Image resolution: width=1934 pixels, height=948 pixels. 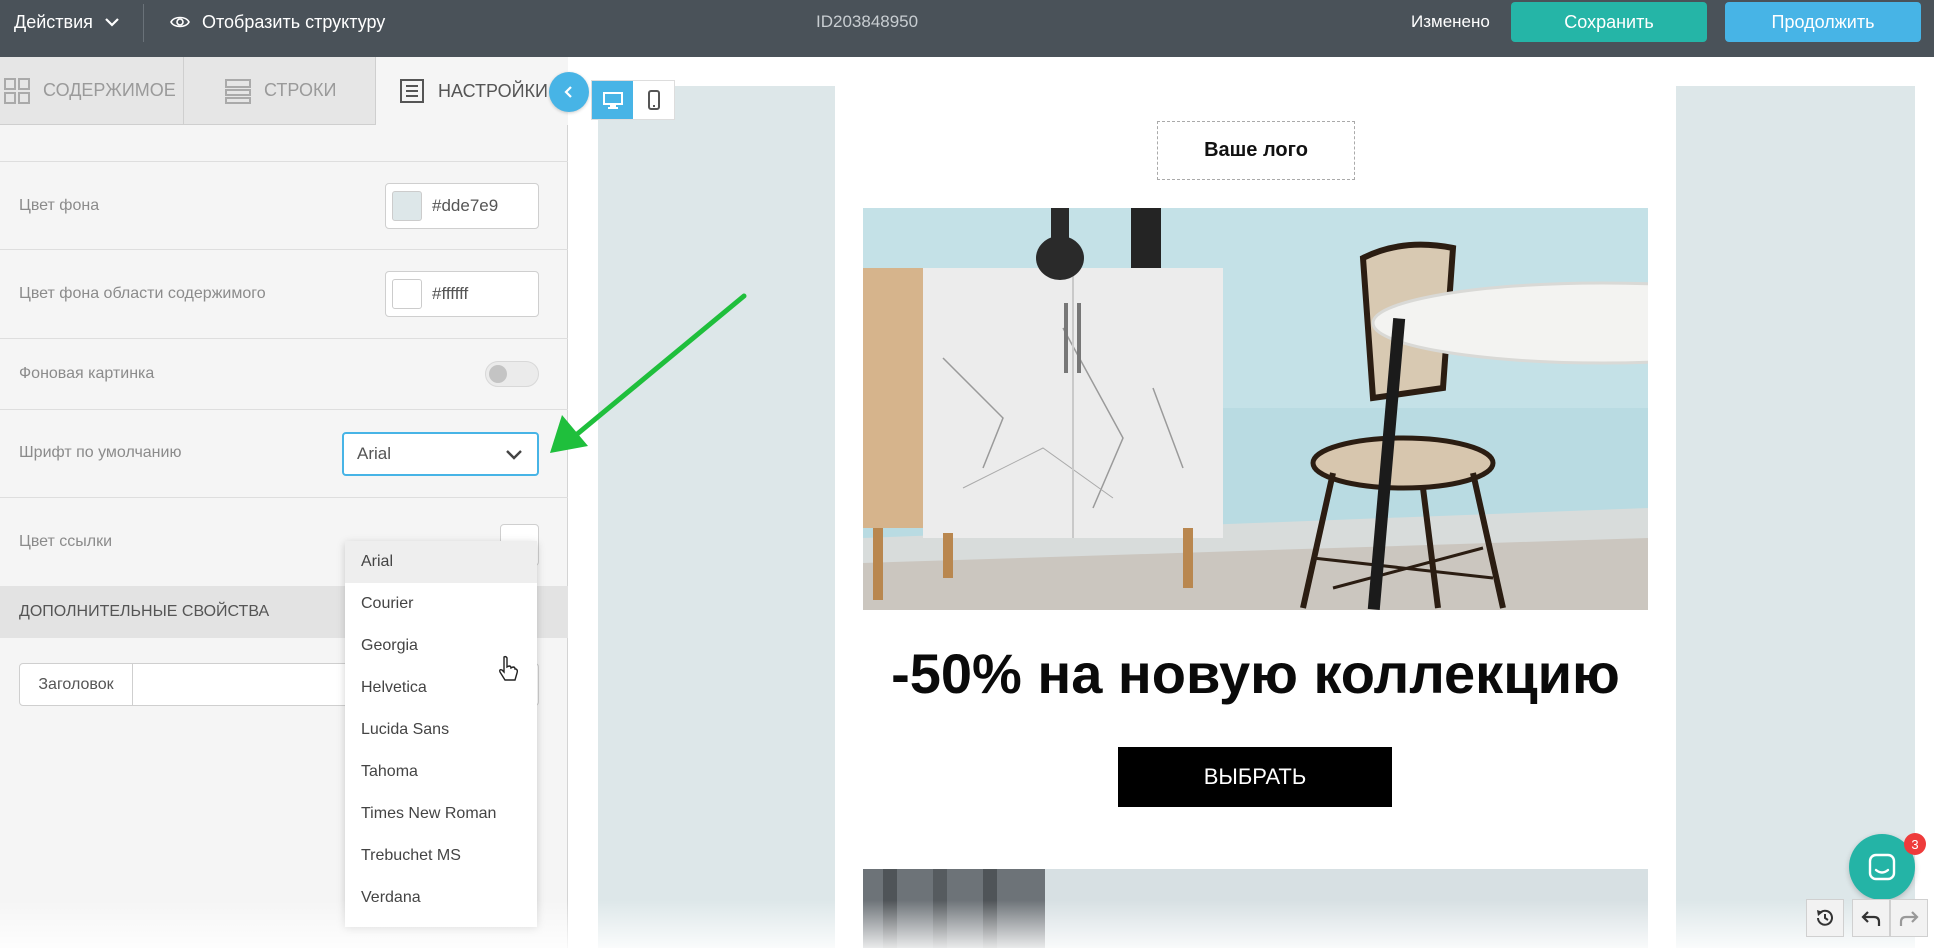 I want to click on mobile-view-button, so click(x=653, y=100).